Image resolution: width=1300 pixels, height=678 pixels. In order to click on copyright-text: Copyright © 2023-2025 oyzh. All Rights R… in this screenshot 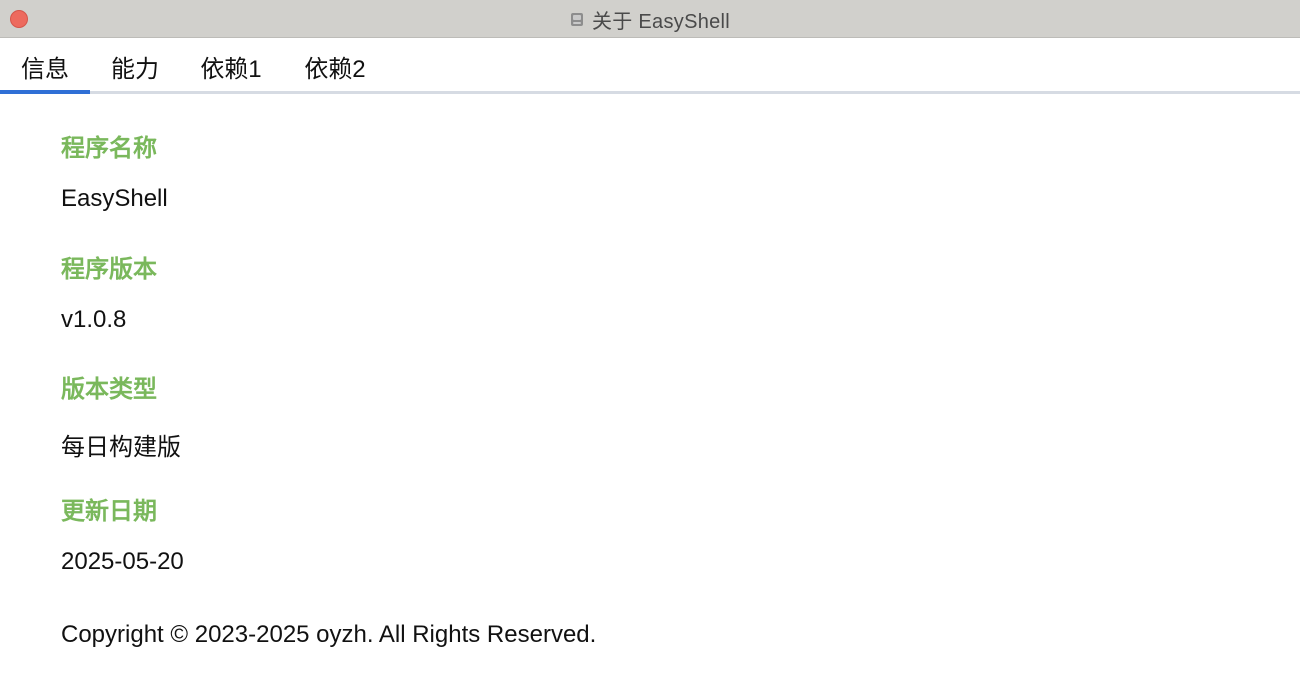, I will do `click(329, 634)`.